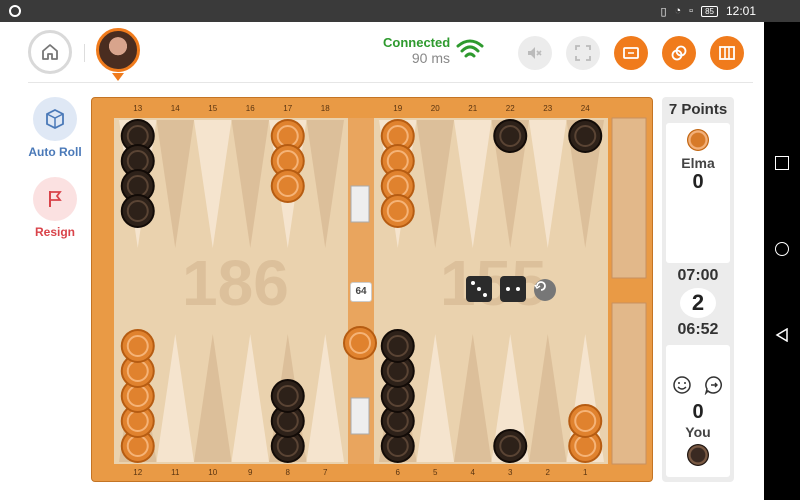 This screenshot has height=500, width=800. I want to click on wifi-icon, so click(470, 48).